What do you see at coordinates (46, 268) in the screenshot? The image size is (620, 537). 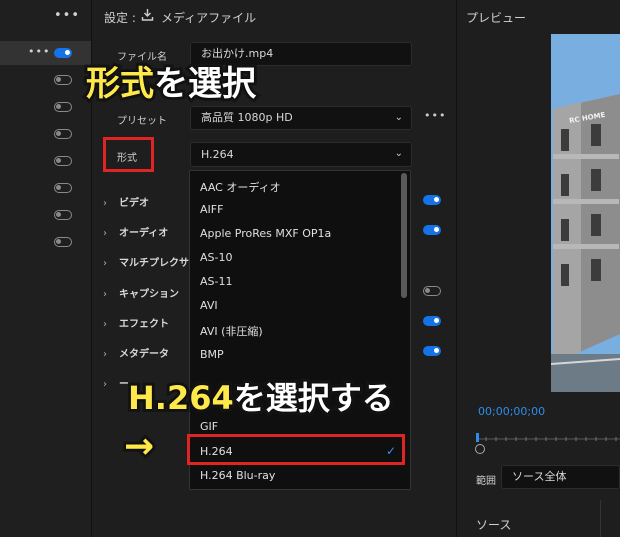 I see `left-rail: ••• •••` at bounding box center [46, 268].